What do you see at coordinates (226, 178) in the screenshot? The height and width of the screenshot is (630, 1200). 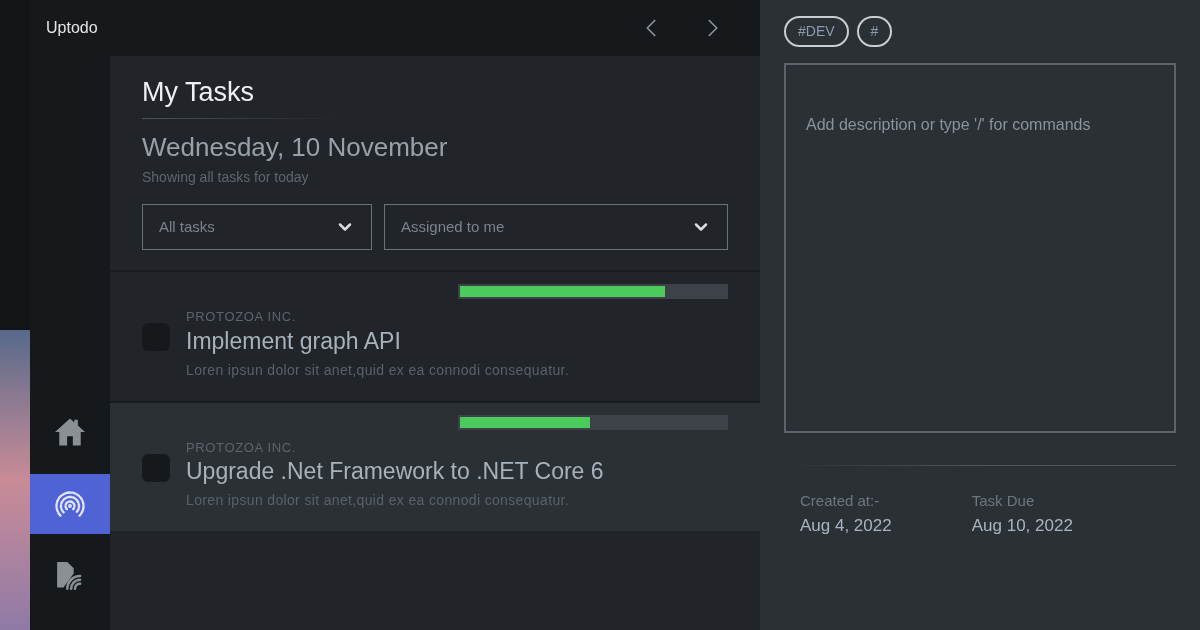 I see `date-subtitle: Showing all tasks for today` at bounding box center [226, 178].